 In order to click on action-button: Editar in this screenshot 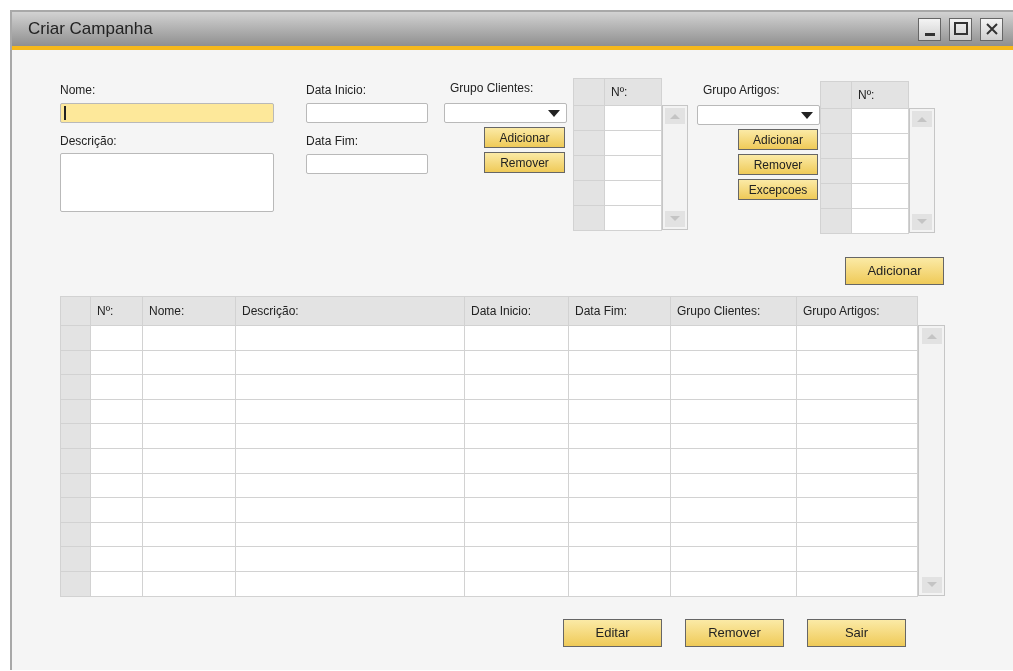, I will do `click(612, 632)`.